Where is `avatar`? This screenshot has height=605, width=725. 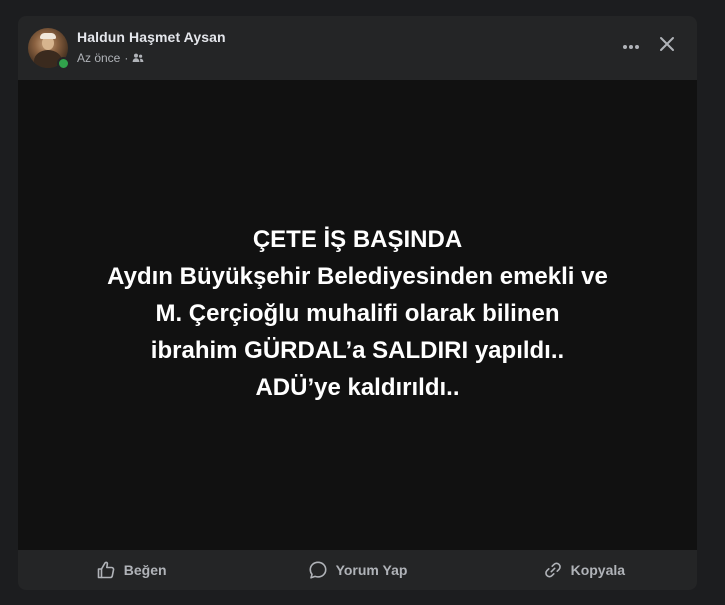 avatar is located at coordinates (49, 49).